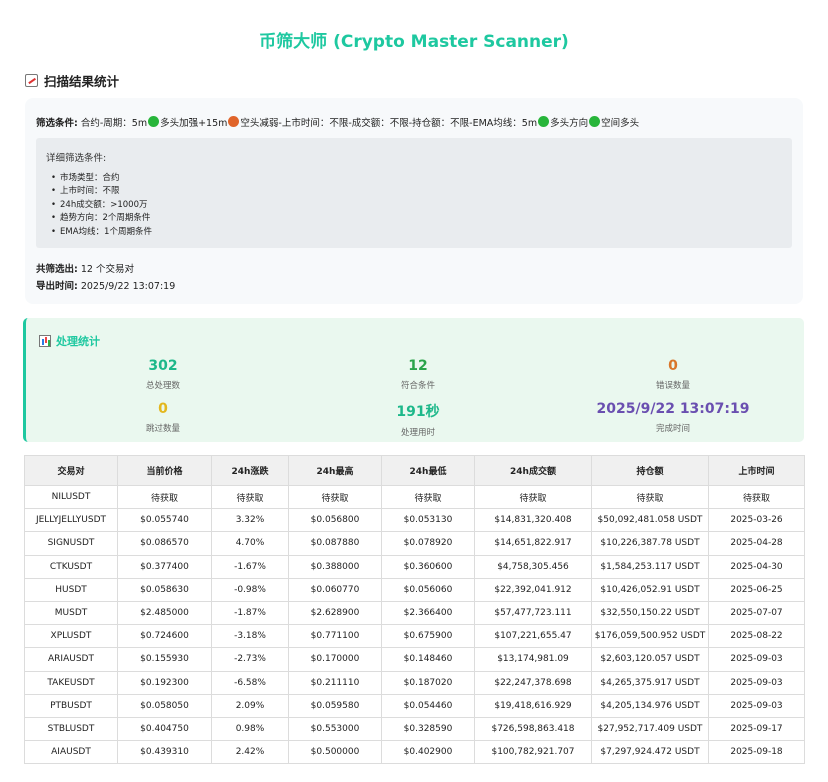 Image resolution: width=828 pixels, height=782 pixels. I want to click on page-title: 币筛大师 (Crypto Master Scanner), so click(414, 42).